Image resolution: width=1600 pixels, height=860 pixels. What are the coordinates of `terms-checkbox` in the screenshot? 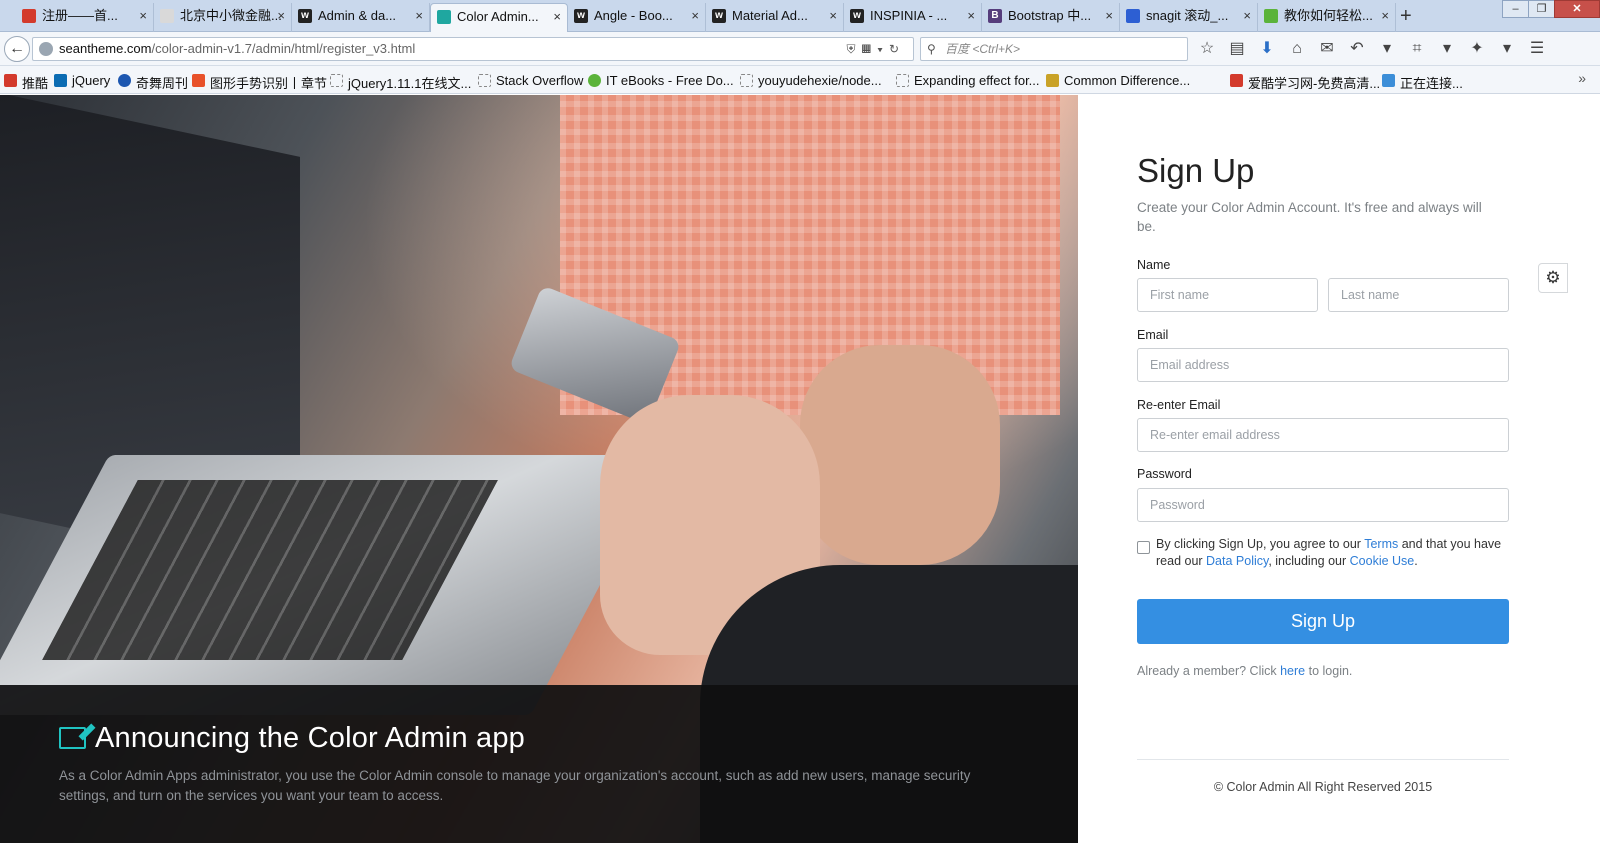 It's located at (1143, 547).